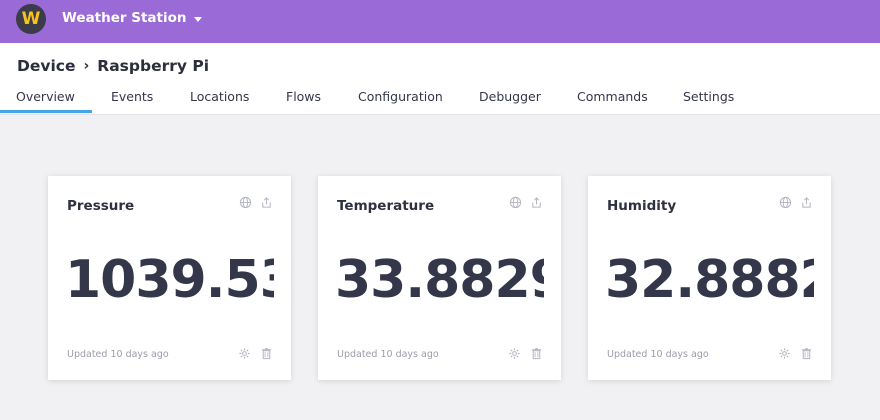  I want to click on breadcrumb-current: Raspberry Pi, so click(153, 66).